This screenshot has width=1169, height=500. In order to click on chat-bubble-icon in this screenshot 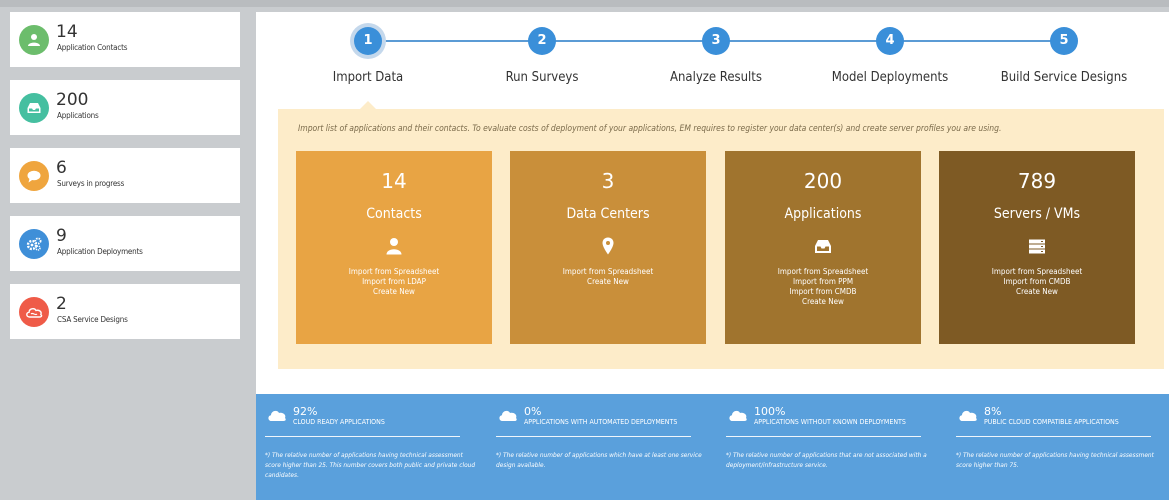, I will do `click(34, 176)`.